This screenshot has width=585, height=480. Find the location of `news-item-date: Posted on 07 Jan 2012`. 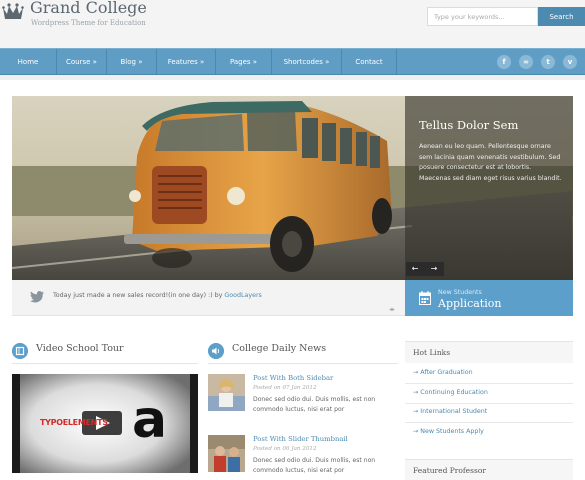

news-item-date: Posted on 07 Jan 2012 is located at coordinates (285, 388).